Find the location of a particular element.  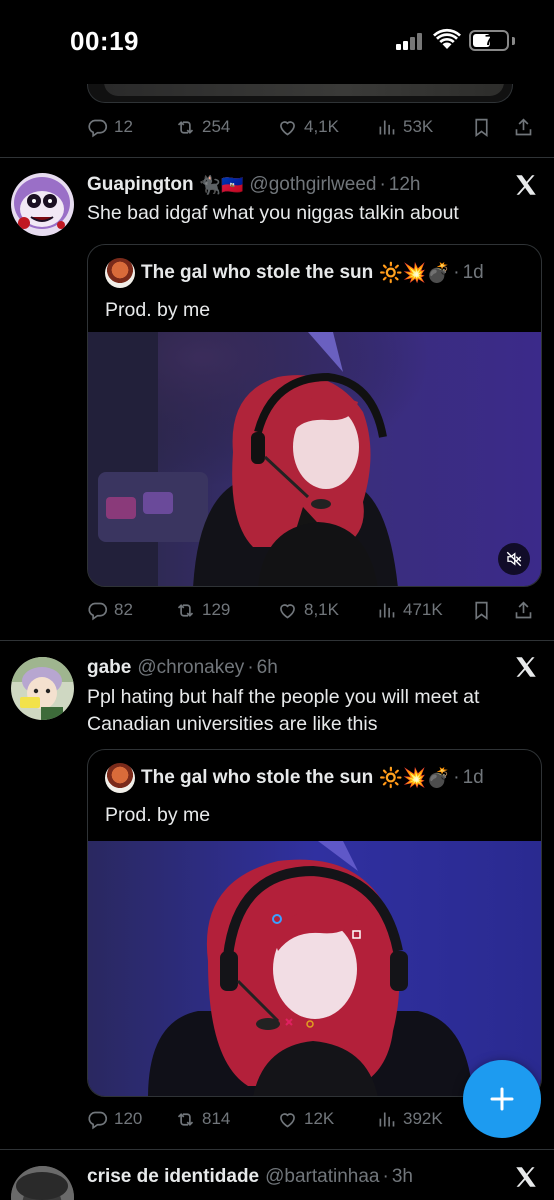

reply-count: 82 is located at coordinates (123, 609).